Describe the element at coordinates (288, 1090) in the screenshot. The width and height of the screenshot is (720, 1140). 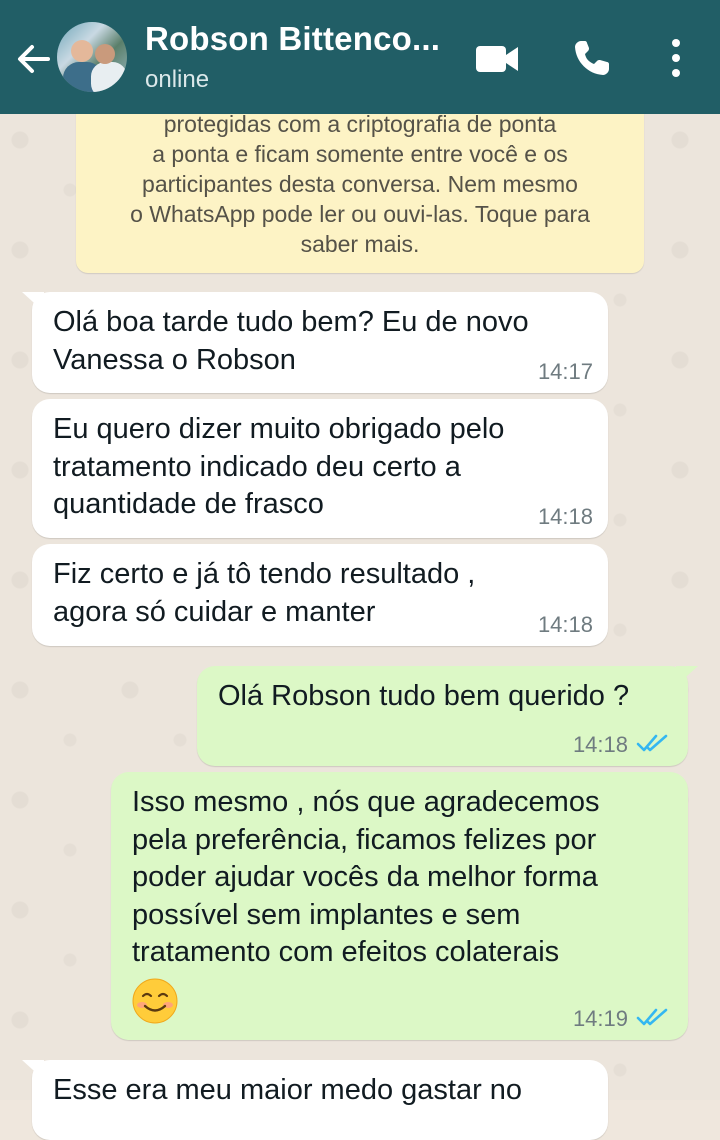
I see `message-text: Esse era meu maior medo gastar no` at that location.